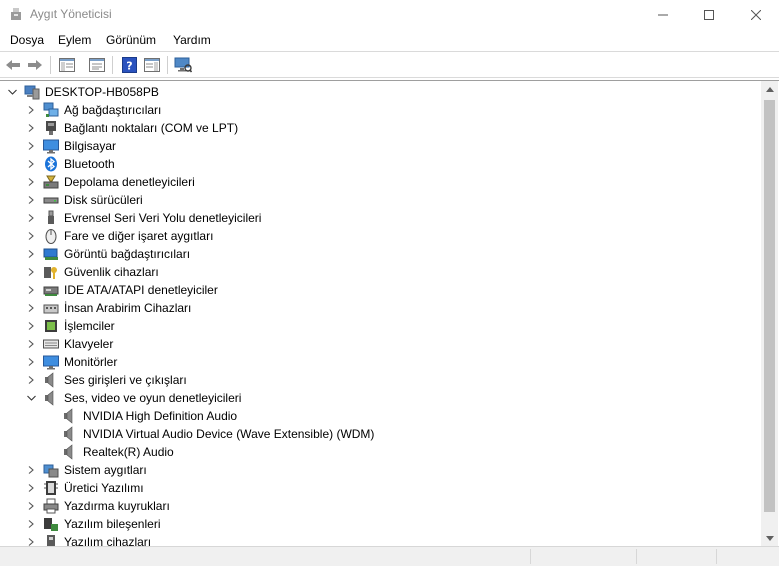 The height and width of the screenshot is (566, 779). What do you see at coordinates (51, 308) in the screenshot?
I see `hid-icon` at bounding box center [51, 308].